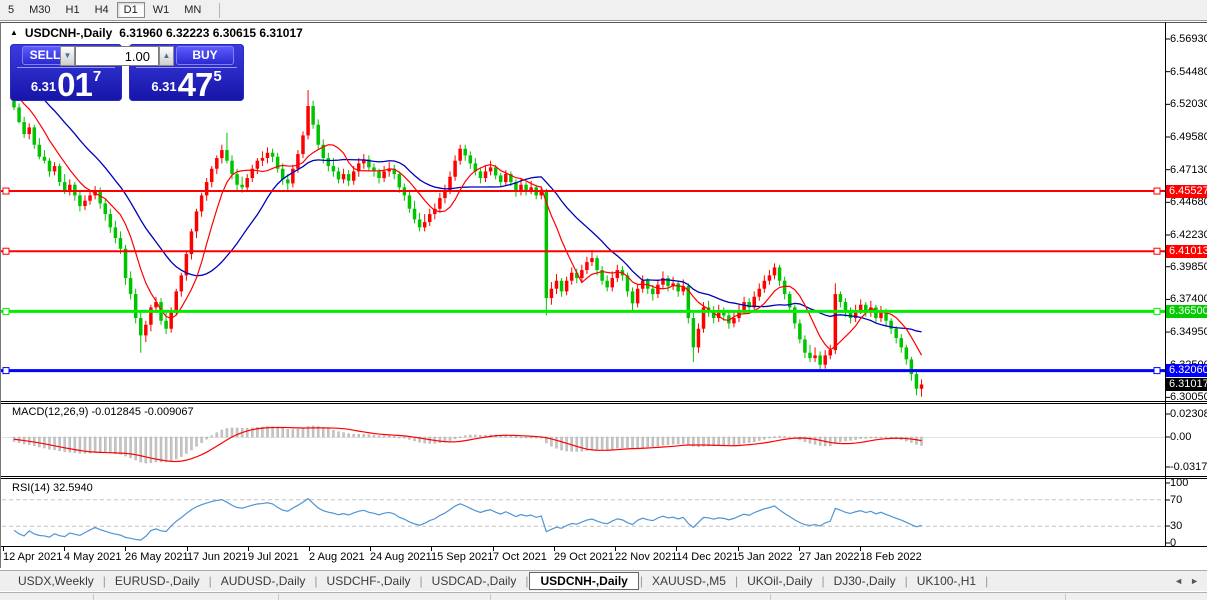 This screenshot has width=1207, height=600. What do you see at coordinates (337, 557) in the screenshot?
I see `date-label: 2 Aug 2021` at bounding box center [337, 557].